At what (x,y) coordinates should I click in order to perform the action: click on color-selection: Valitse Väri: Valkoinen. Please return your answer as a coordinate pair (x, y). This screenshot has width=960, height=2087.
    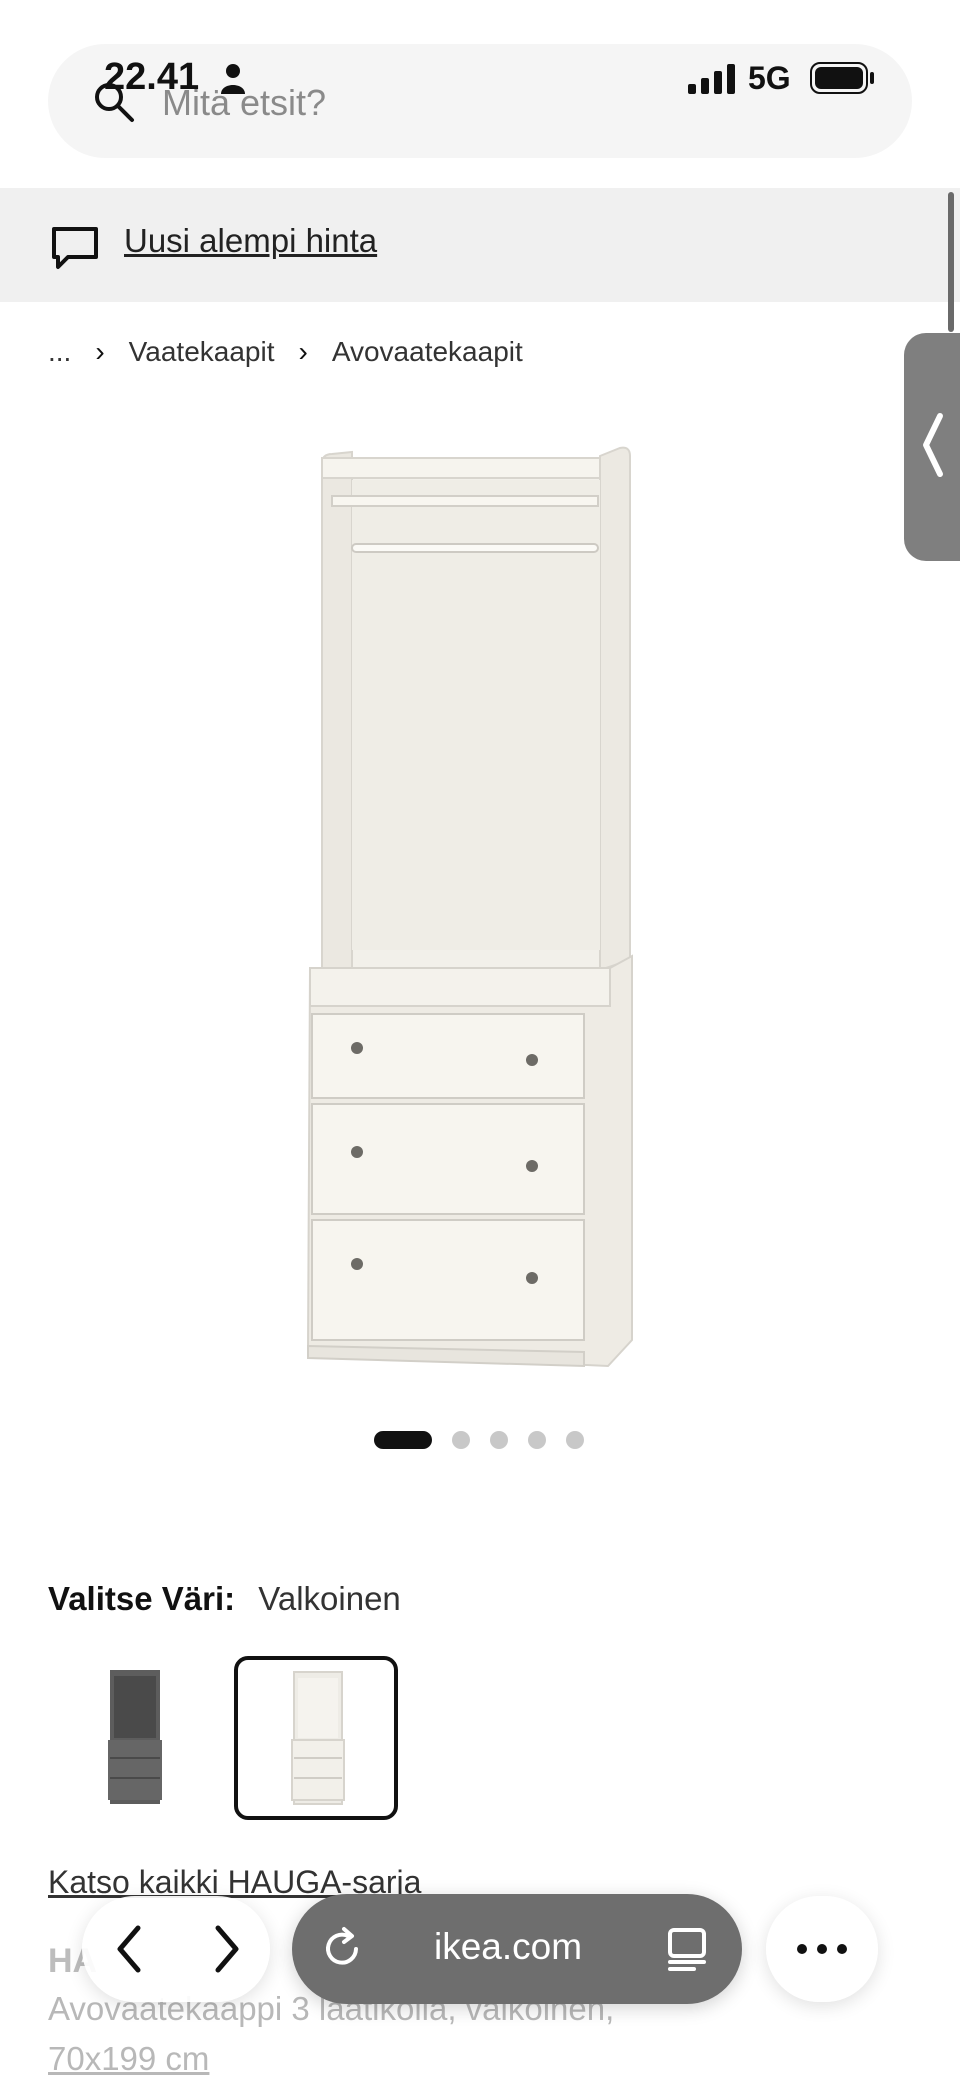
    Looking at the image, I should click on (224, 1599).